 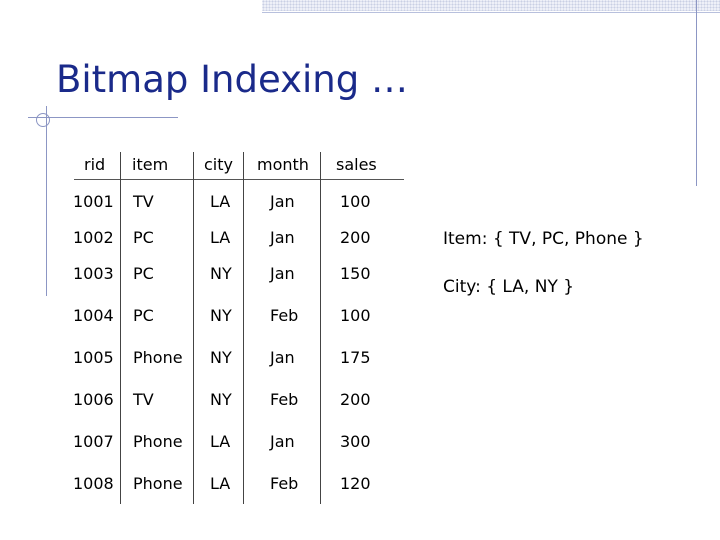 I want to click on table-cell-rid: 1005, so click(x=93, y=357).